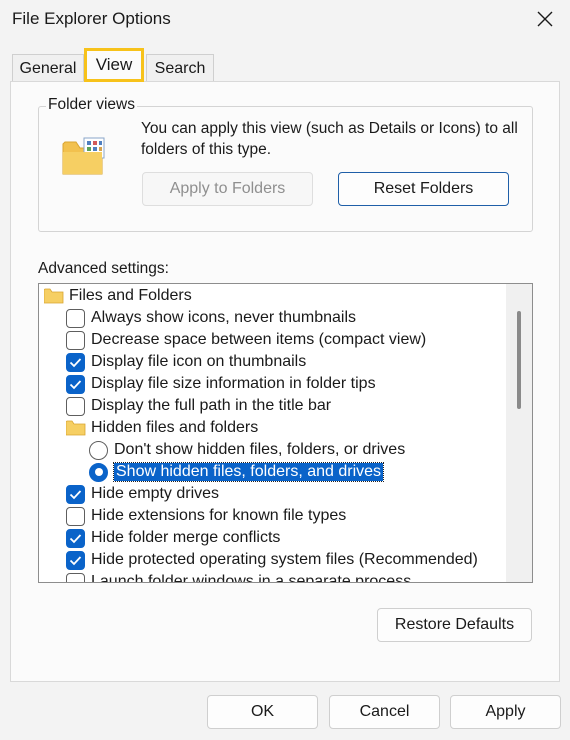 The image size is (570, 740). I want to click on title-bar: File Explorer Options, so click(285, 20).